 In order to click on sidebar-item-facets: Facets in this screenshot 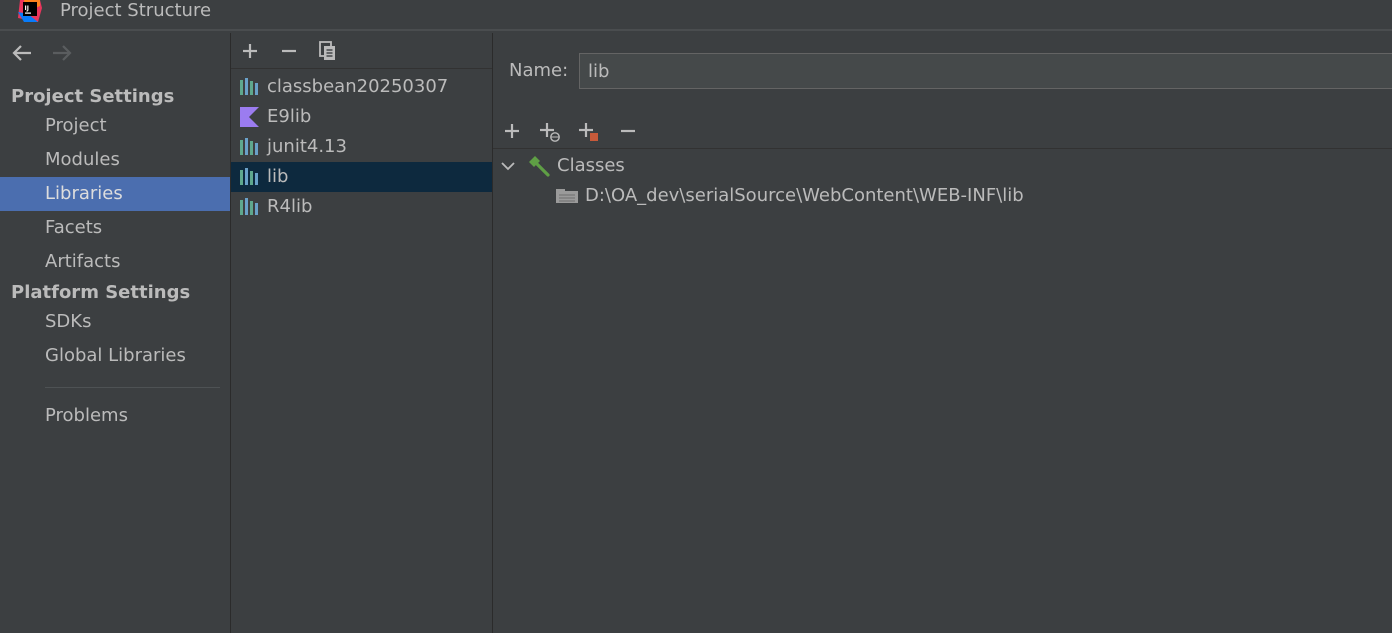, I will do `click(115, 228)`.